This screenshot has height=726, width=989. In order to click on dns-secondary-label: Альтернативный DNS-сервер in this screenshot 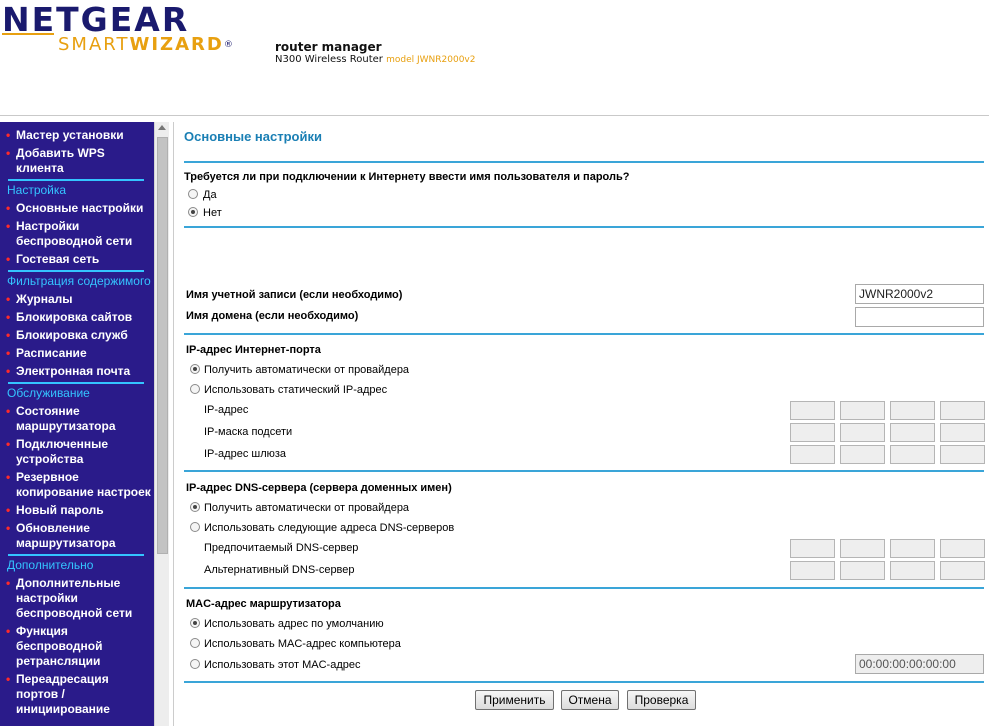, I will do `click(279, 570)`.